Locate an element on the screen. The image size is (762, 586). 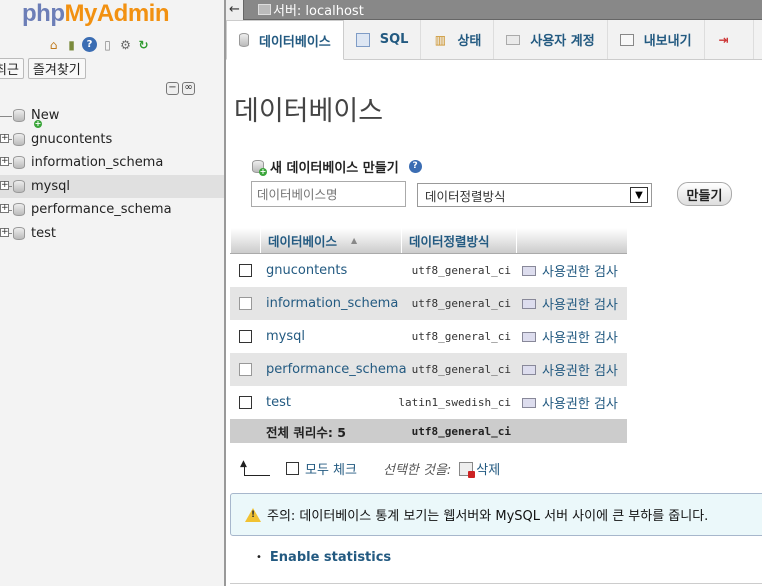
tree-item-db: + test is located at coordinates (112, 234).